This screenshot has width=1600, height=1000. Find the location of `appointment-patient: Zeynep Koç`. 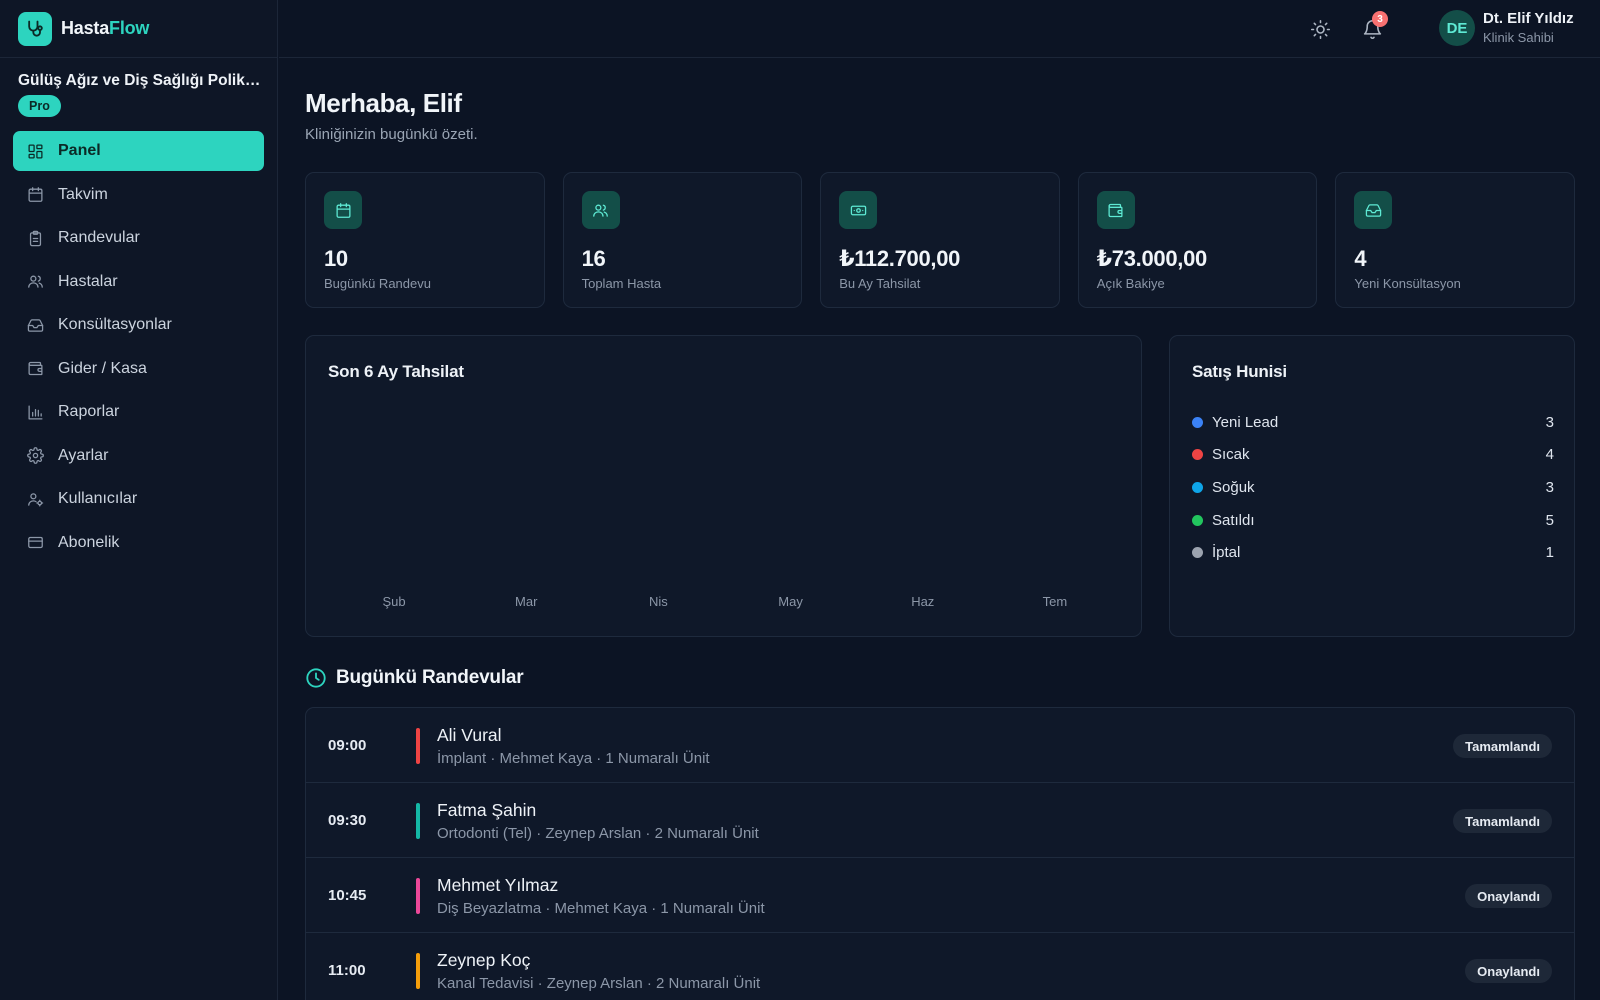

appointment-patient: Zeynep Koç is located at coordinates (484, 960).